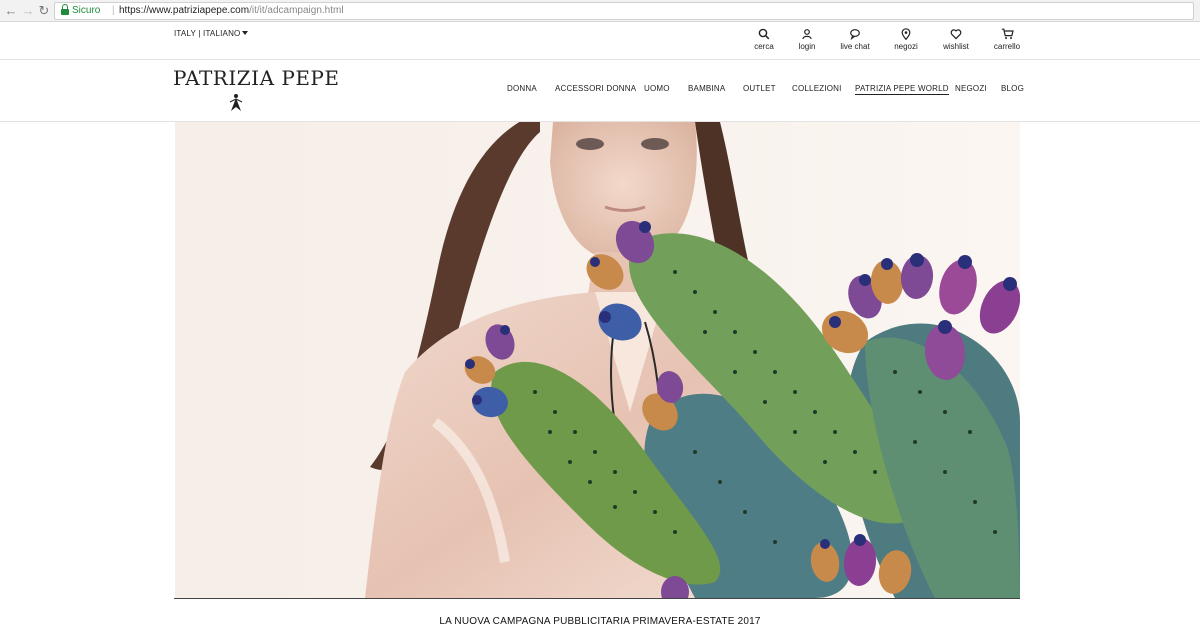  Describe the element at coordinates (807, 46) in the screenshot. I see `login-label: login` at that location.